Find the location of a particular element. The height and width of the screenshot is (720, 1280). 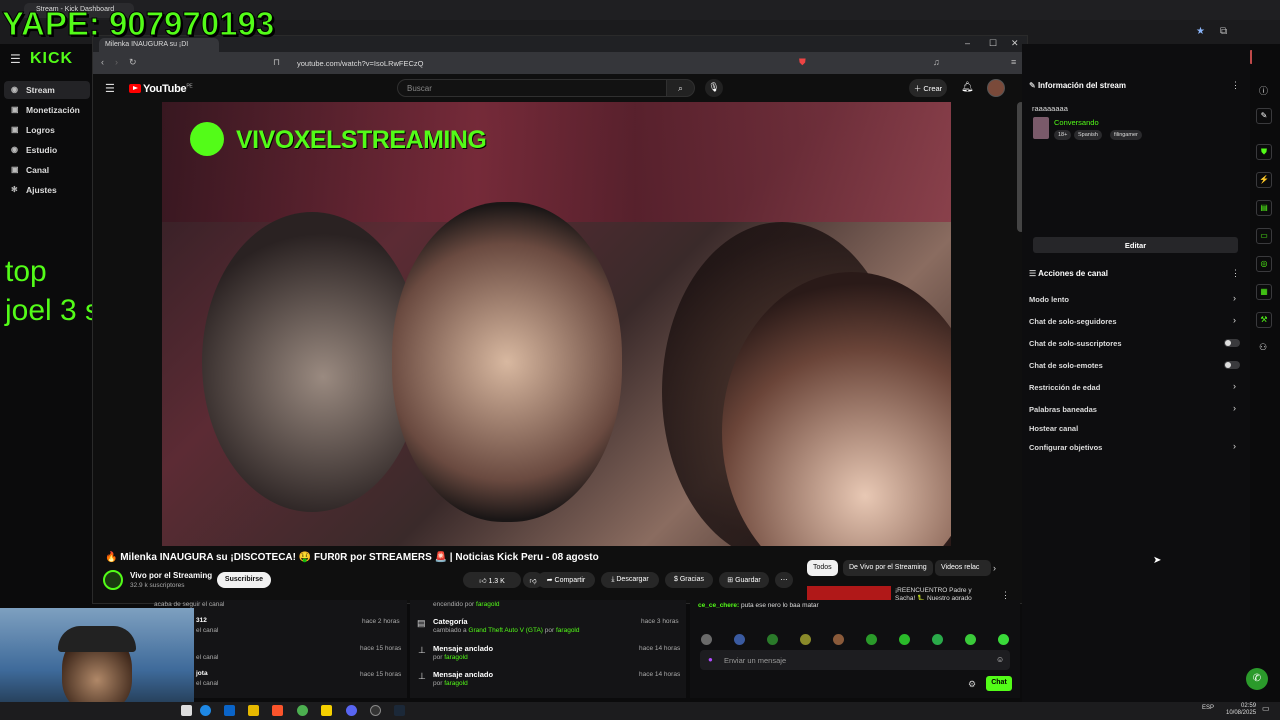

bolt-icon: ⚡ is located at coordinates (1264, 180).